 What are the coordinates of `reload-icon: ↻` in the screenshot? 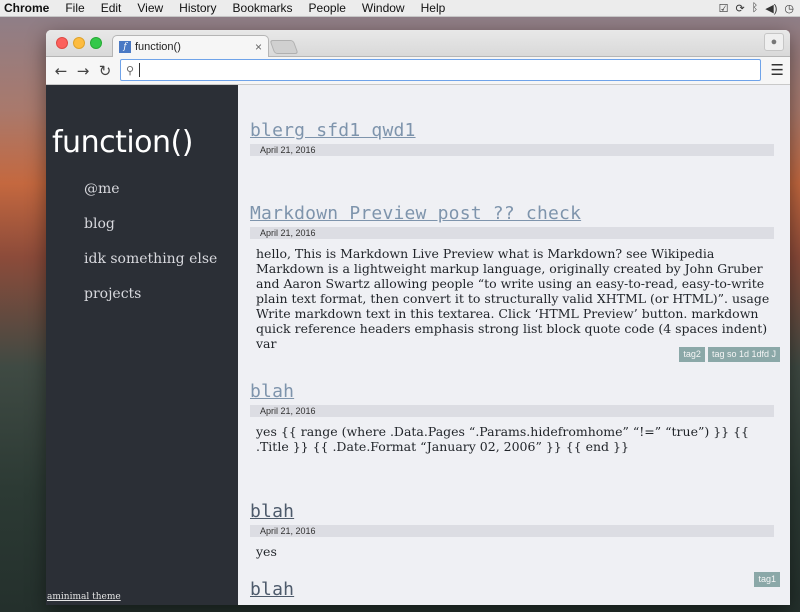 It's located at (105, 71).